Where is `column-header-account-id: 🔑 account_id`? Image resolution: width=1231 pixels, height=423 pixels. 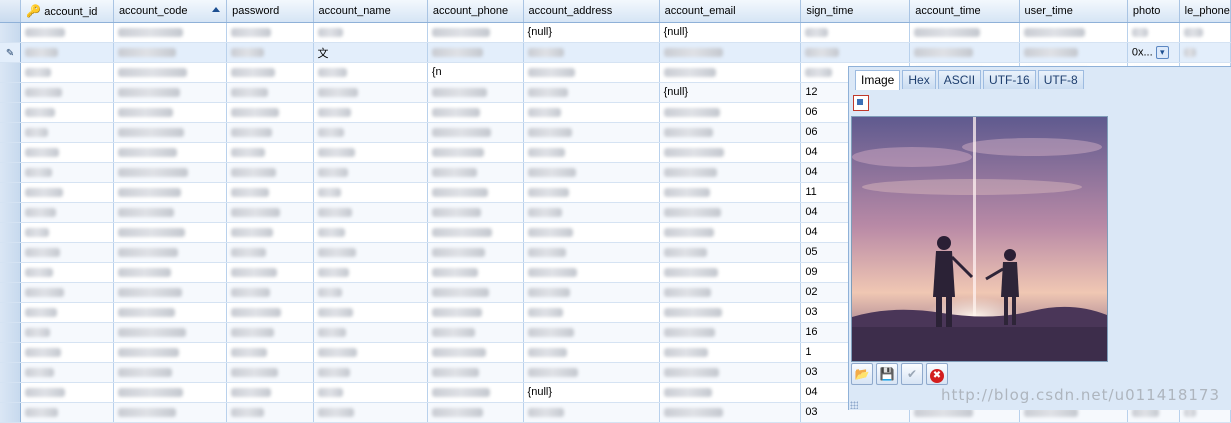
column-header-account-id: 🔑 account_id is located at coordinates (67, 11).